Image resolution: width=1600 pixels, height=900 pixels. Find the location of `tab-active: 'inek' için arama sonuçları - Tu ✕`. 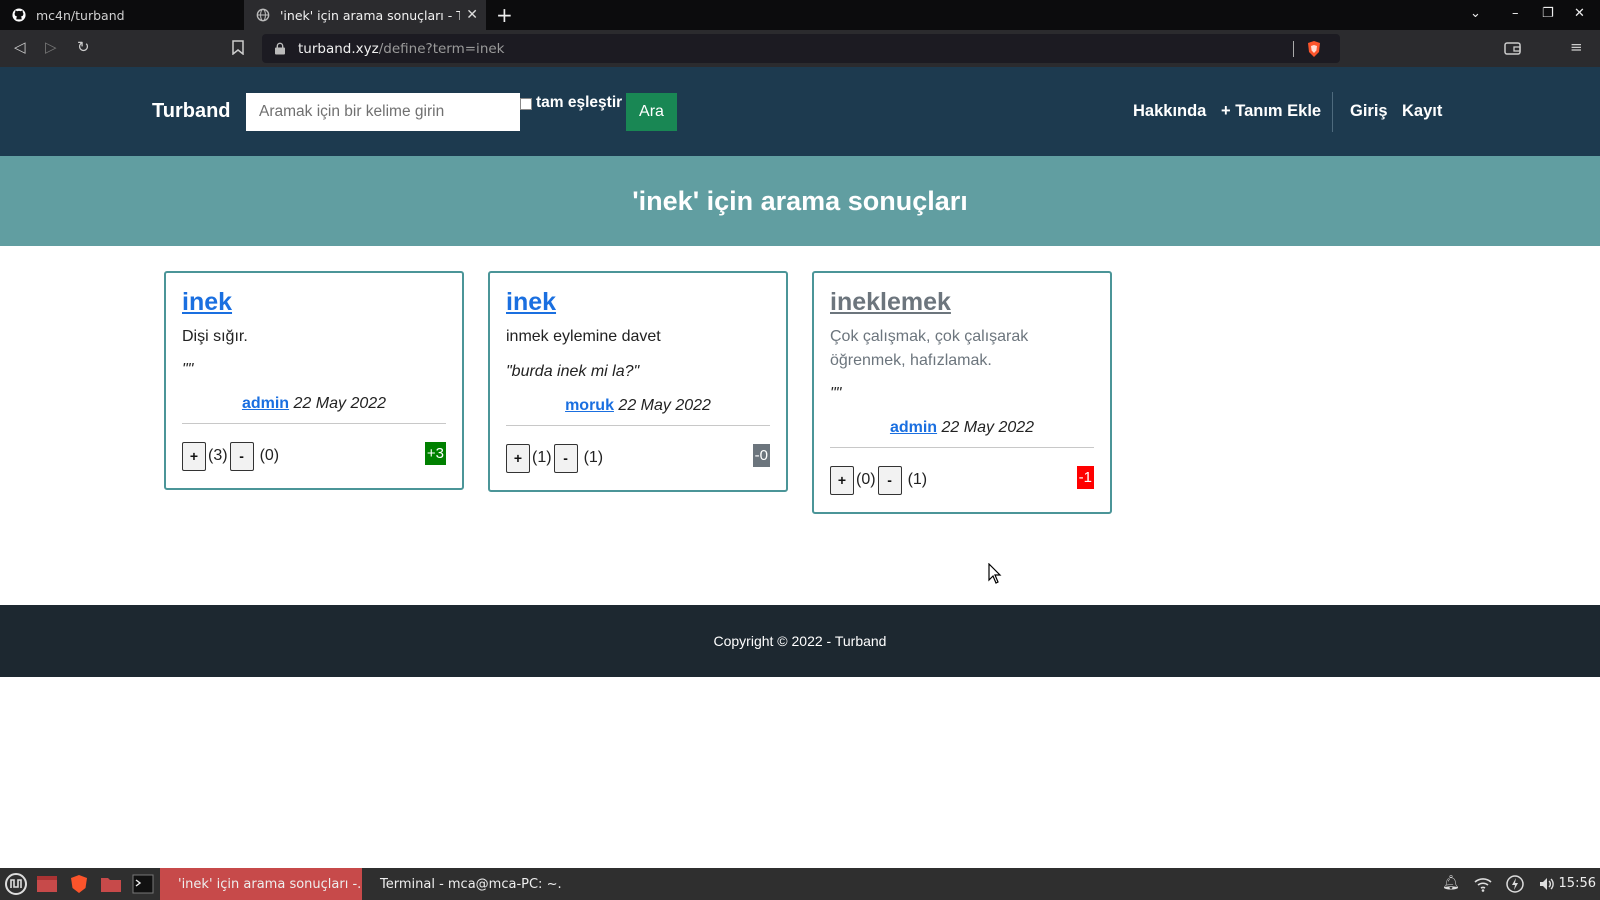

tab-active: 'inek' için arama sonuçları - Tu ✕ is located at coordinates (365, 15).